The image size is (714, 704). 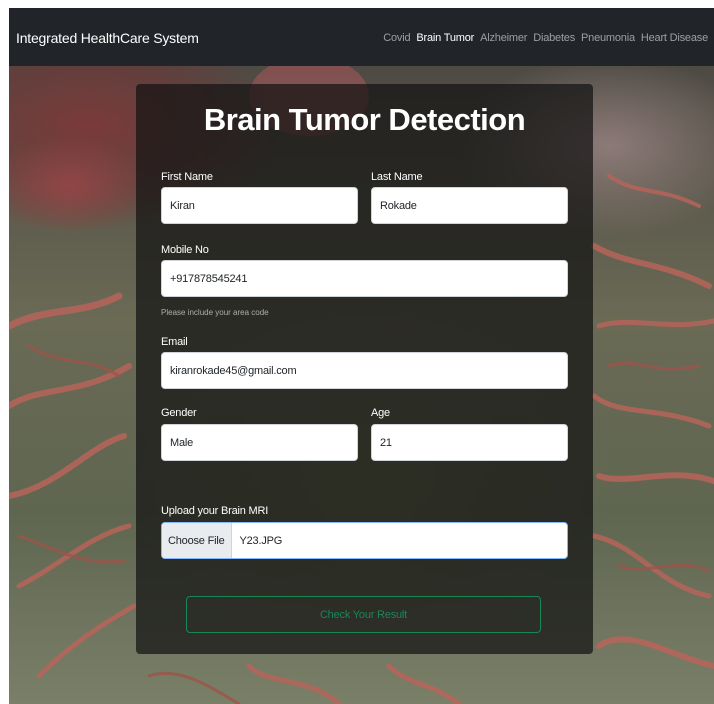 What do you see at coordinates (179, 413) in the screenshot?
I see `gender-label: Gender` at bounding box center [179, 413].